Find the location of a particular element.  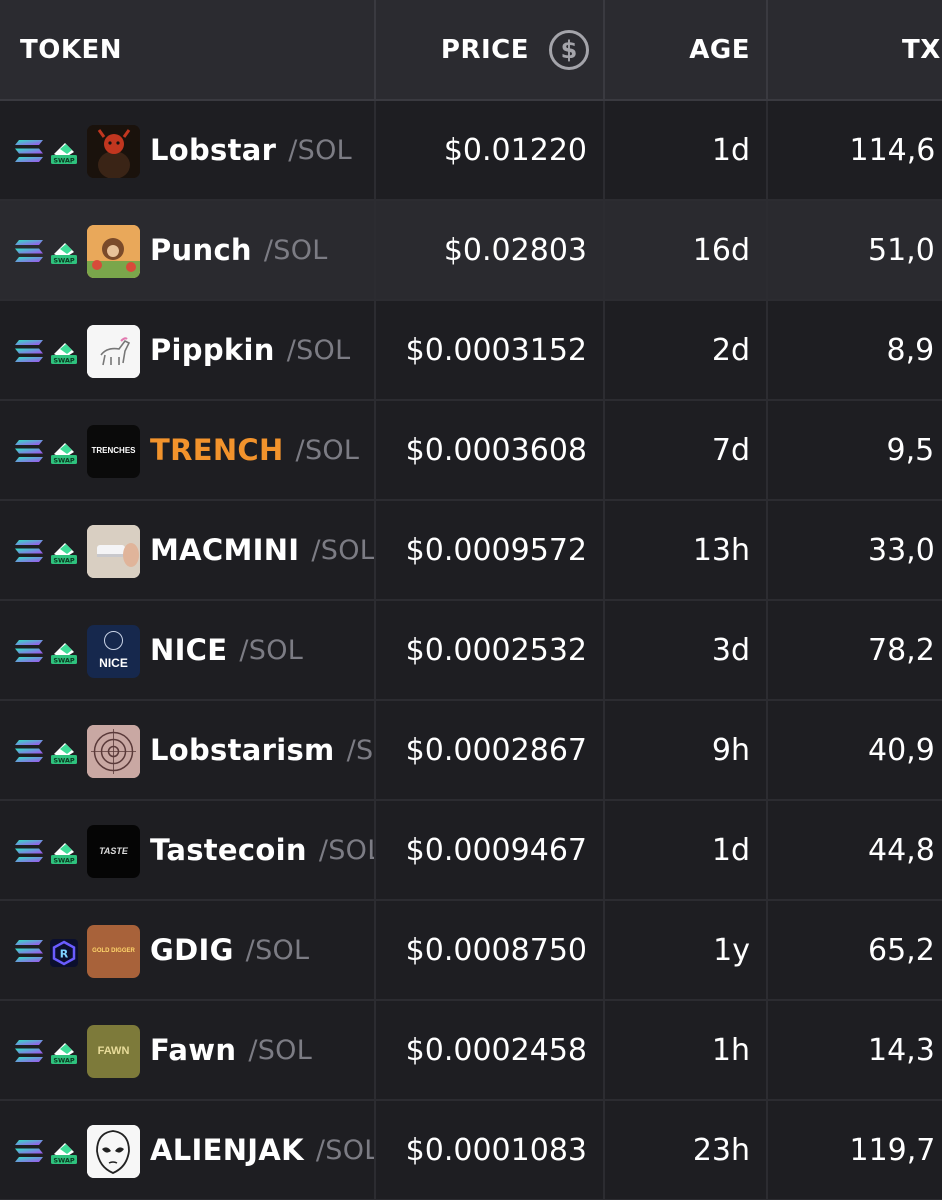

token-cell: SWAP NICE NICE/SOL is located at coordinates (188, 650).